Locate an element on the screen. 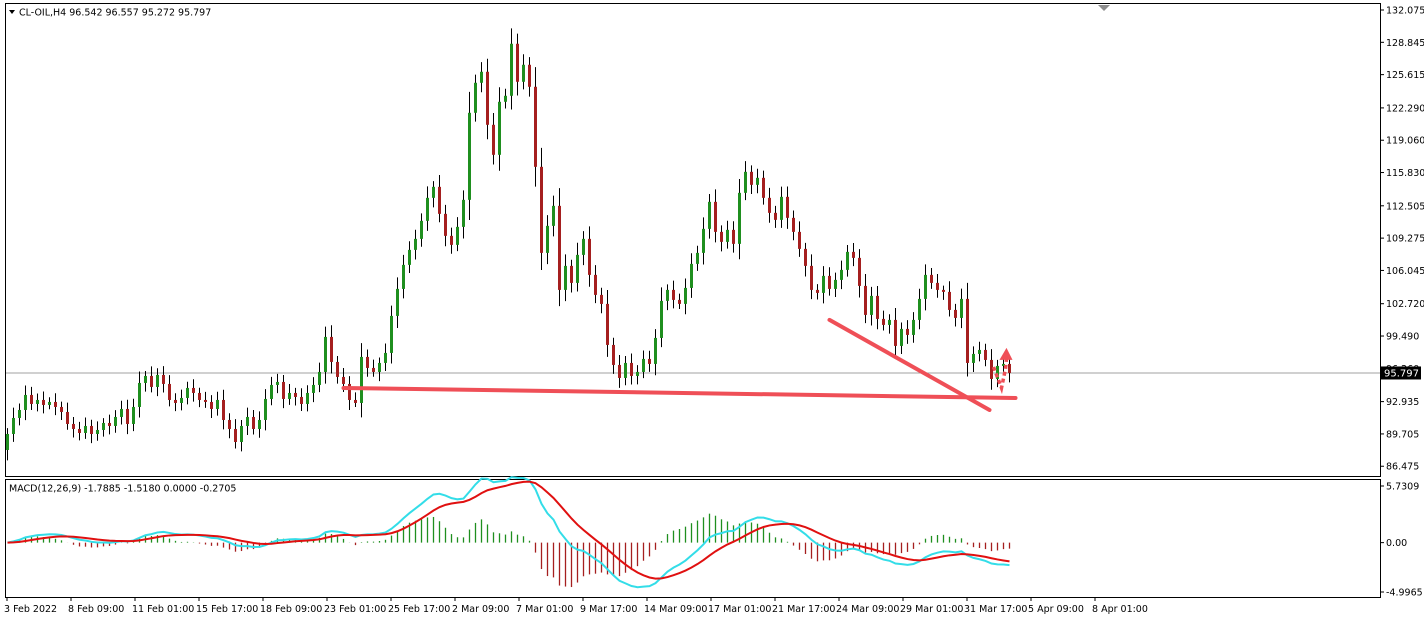 Image resolution: width=1424 pixels, height=623 pixels. time-tick-label: 24 Mar 09:00 is located at coordinates (867, 609).